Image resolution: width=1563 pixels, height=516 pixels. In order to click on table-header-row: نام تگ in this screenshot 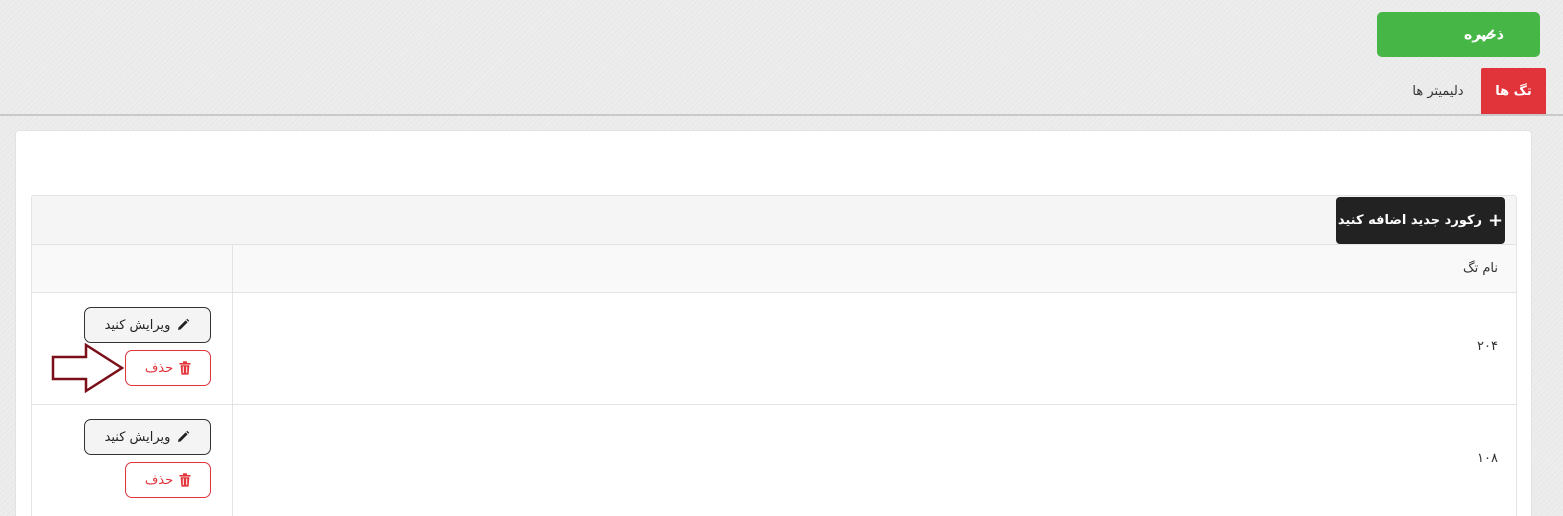, I will do `click(774, 268)`.